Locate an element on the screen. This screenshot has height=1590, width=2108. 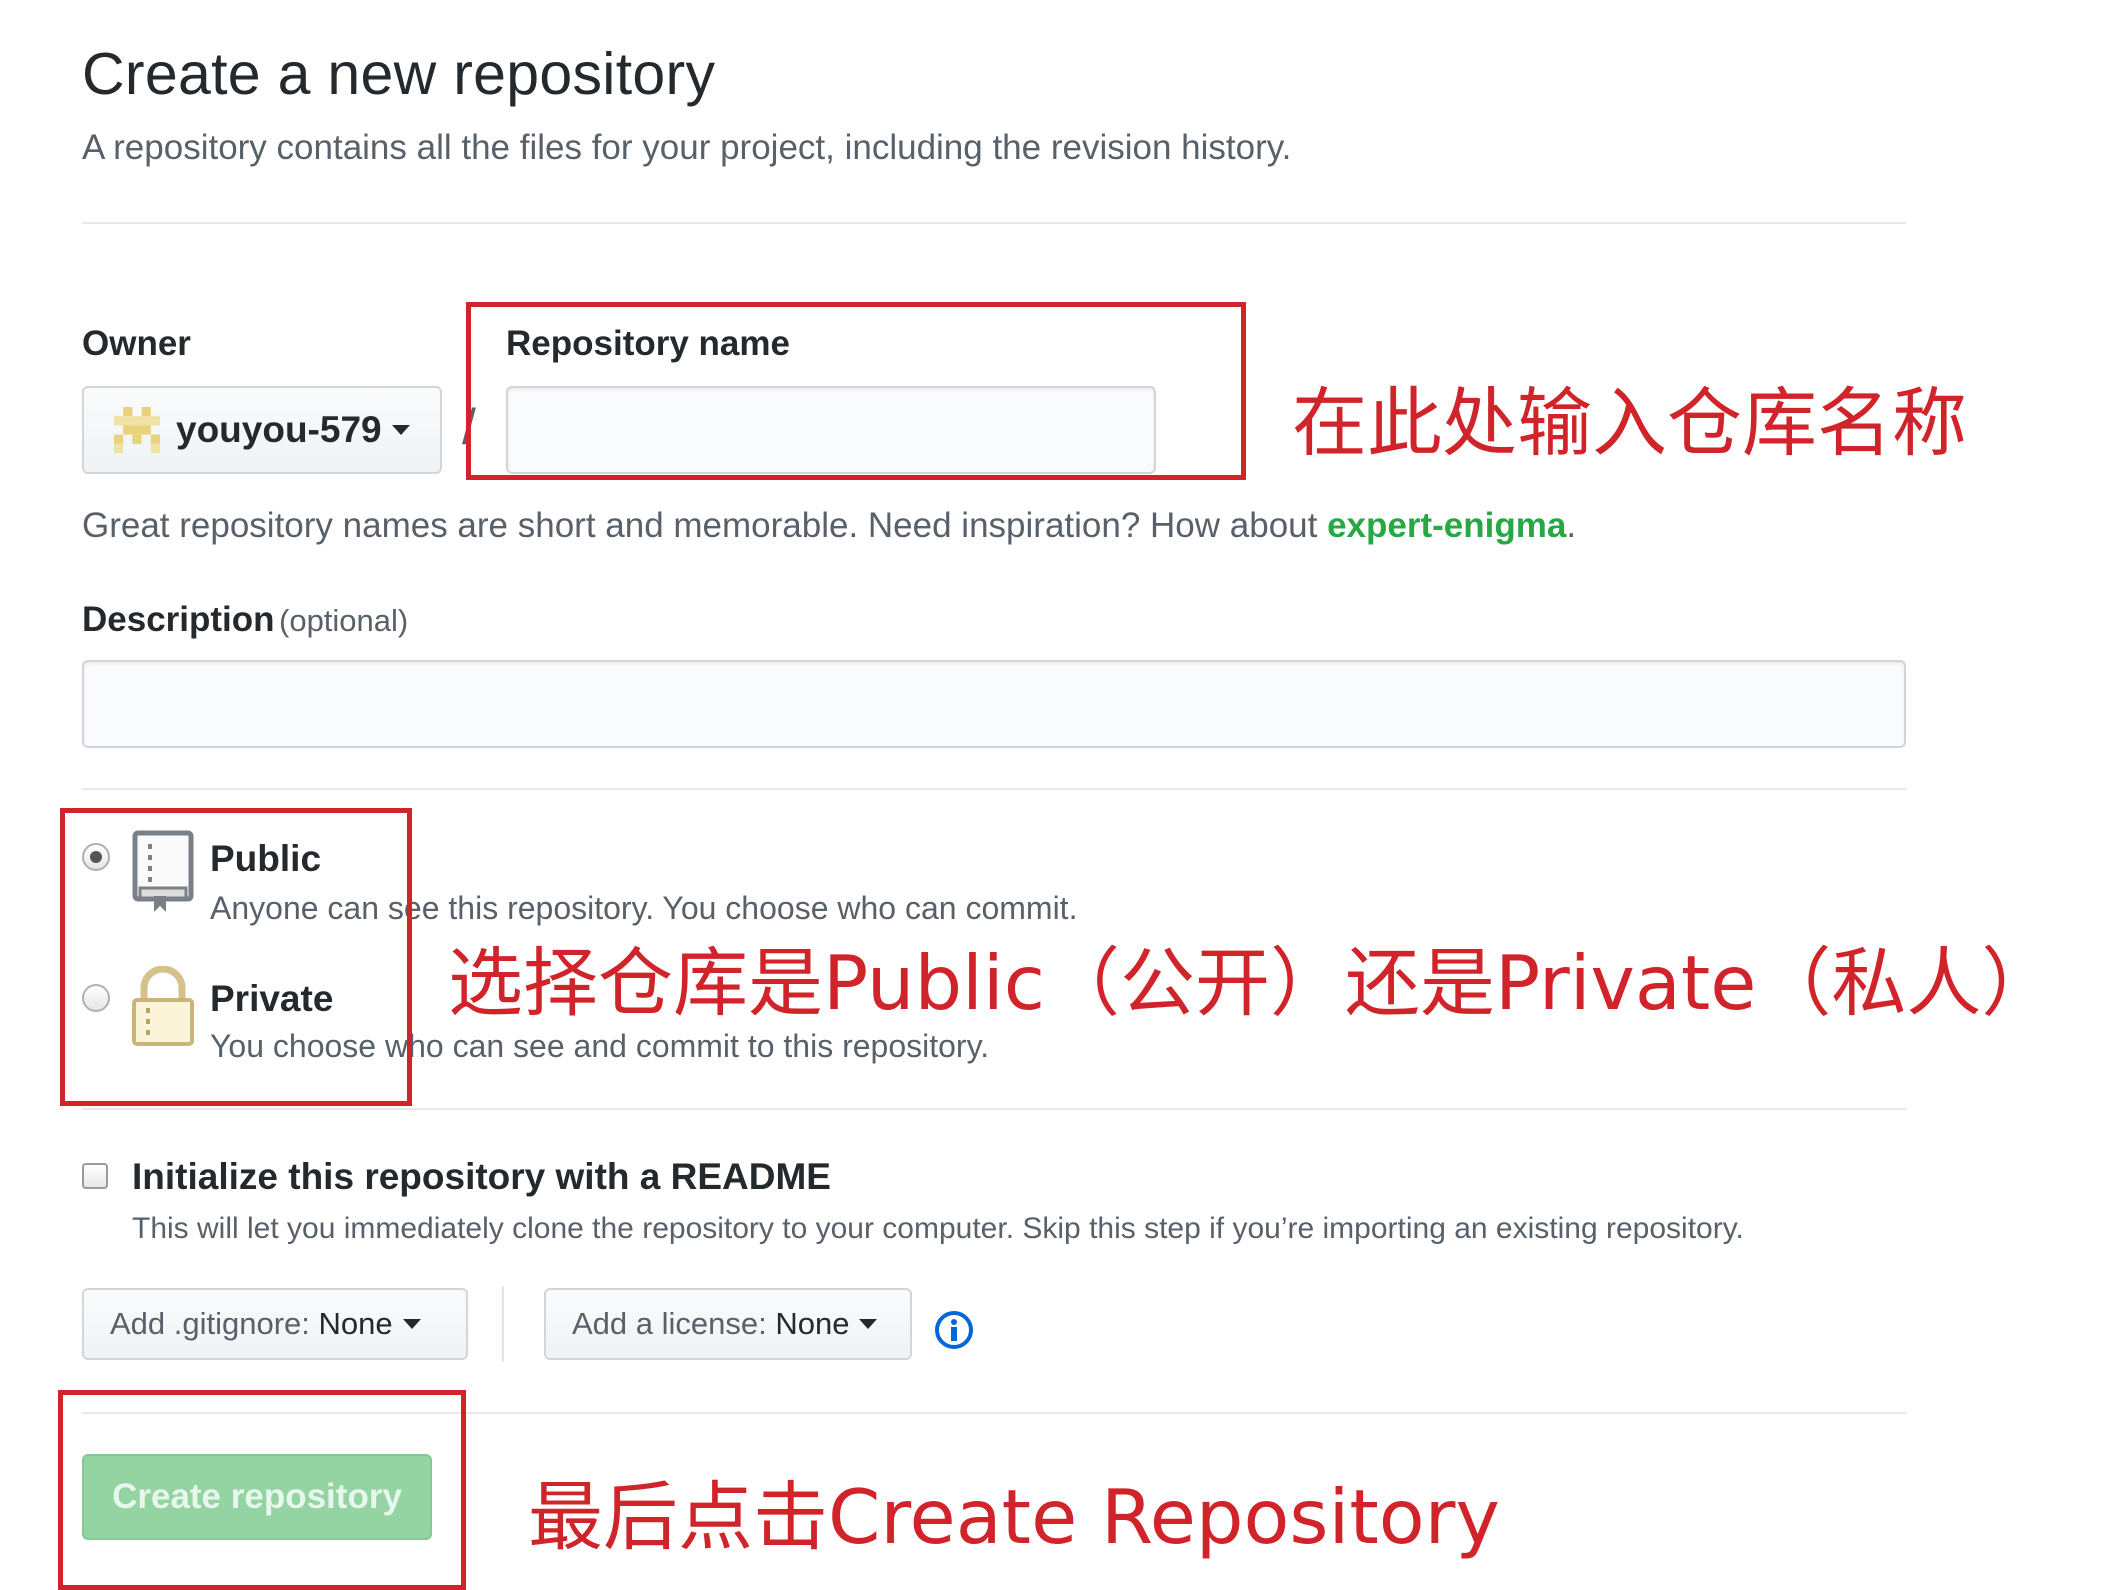
description-input is located at coordinates (994, 704).